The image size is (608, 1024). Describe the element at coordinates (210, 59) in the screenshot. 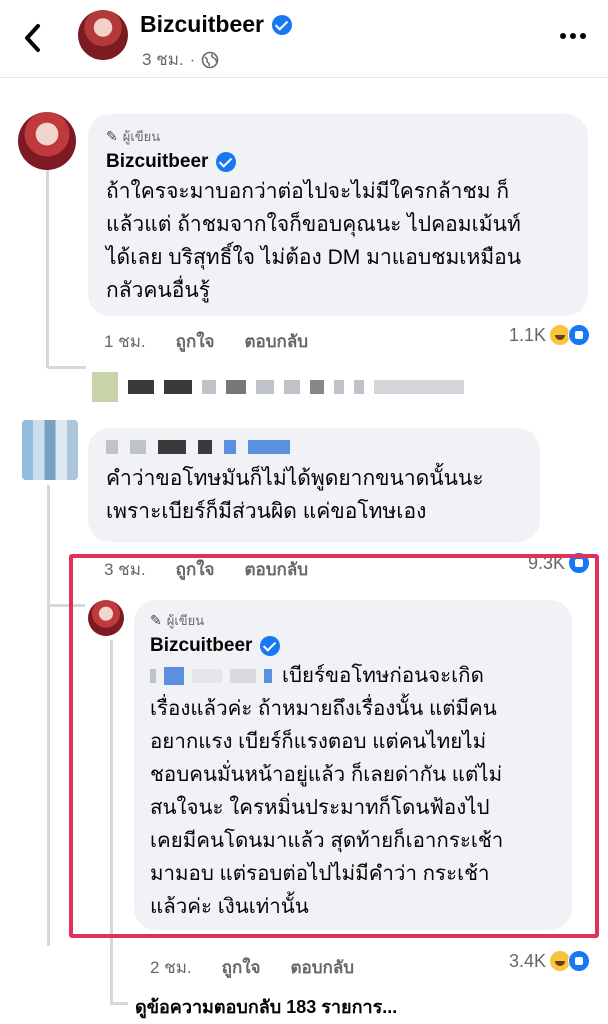

I see `globe-icon` at that location.